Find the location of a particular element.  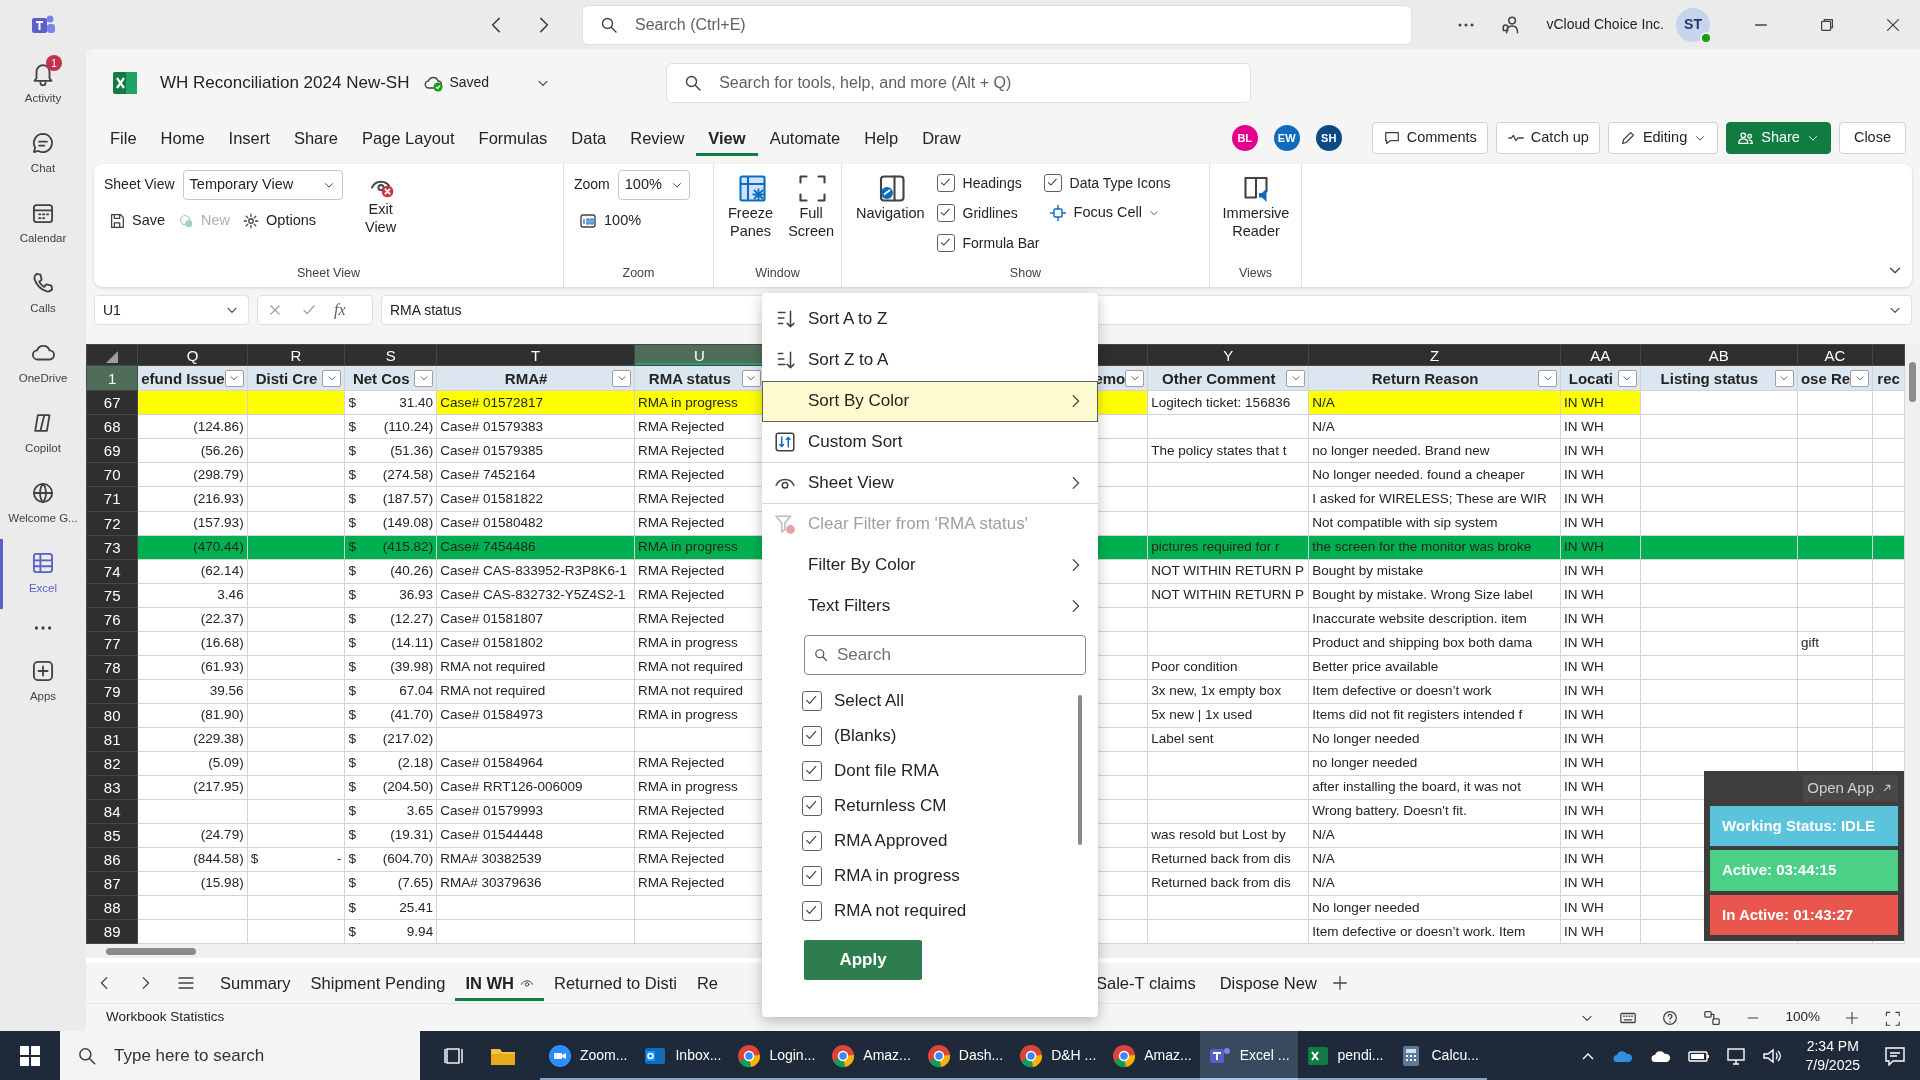

cell-value: 3.65 is located at coordinates (420, 811).